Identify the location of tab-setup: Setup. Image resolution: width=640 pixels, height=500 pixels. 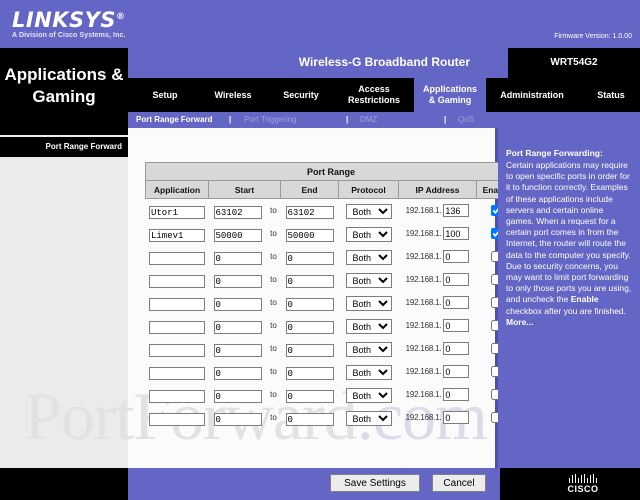
(165, 95).